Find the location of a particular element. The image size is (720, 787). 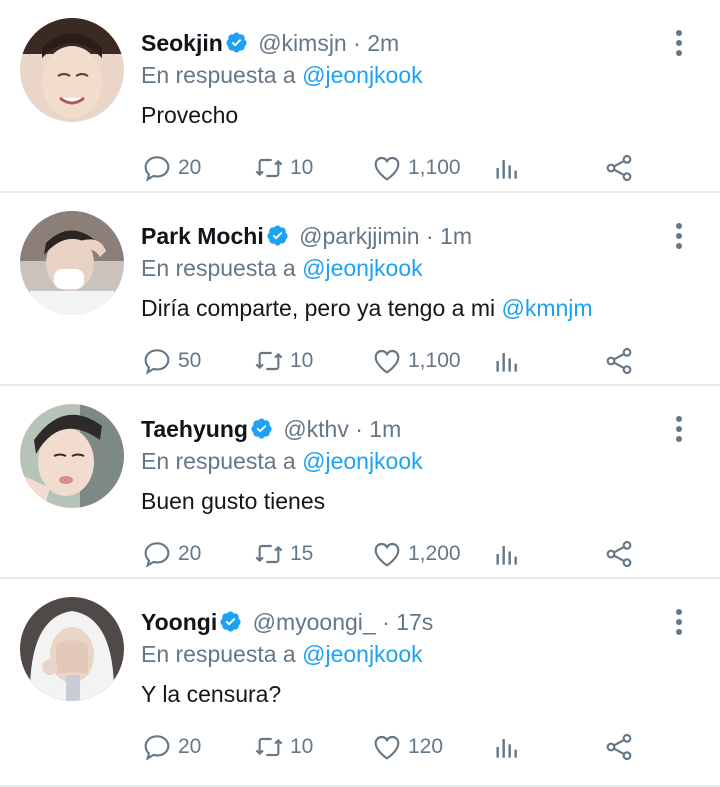

like-count: 1,200 is located at coordinates (434, 553).